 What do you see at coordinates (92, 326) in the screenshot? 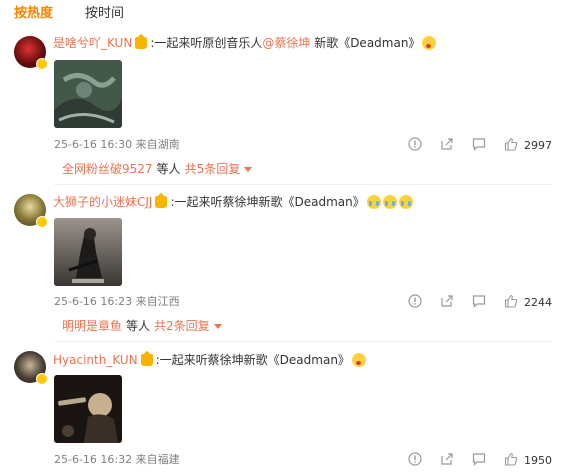
I see `reply-username: 明明是章鱼` at bounding box center [92, 326].